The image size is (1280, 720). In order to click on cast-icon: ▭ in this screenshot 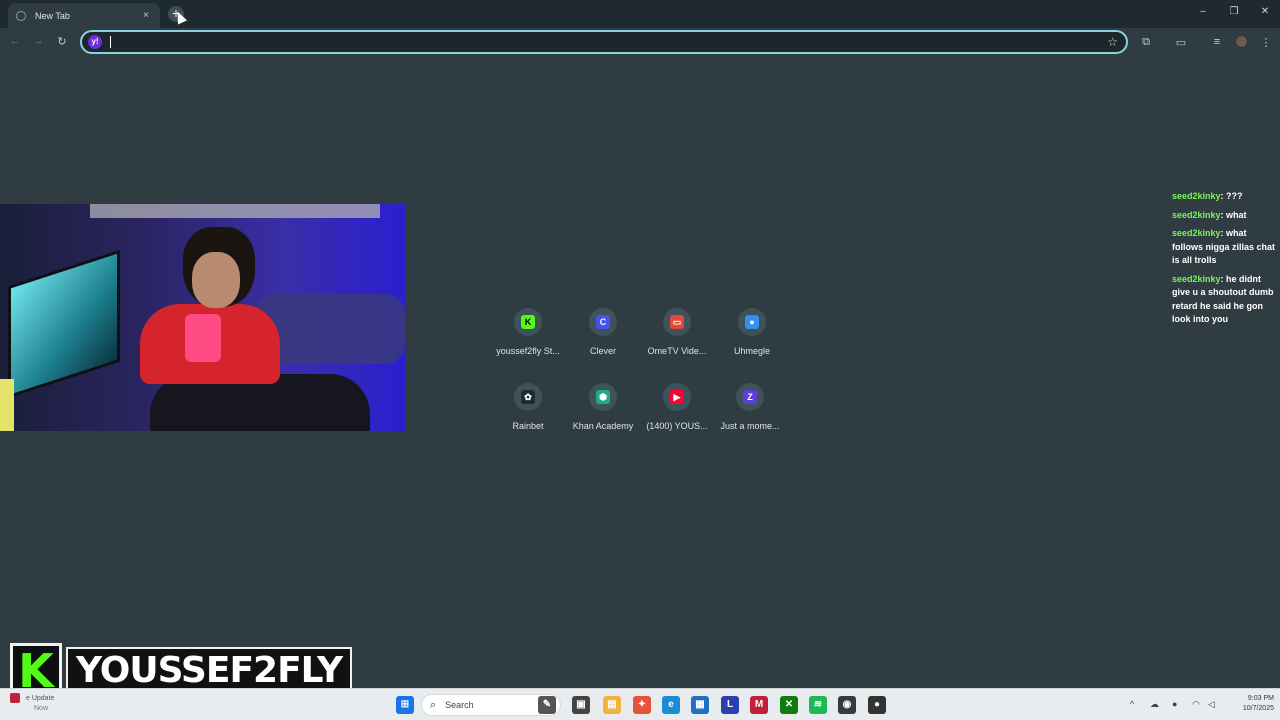, I will do `click(1181, 42)`.